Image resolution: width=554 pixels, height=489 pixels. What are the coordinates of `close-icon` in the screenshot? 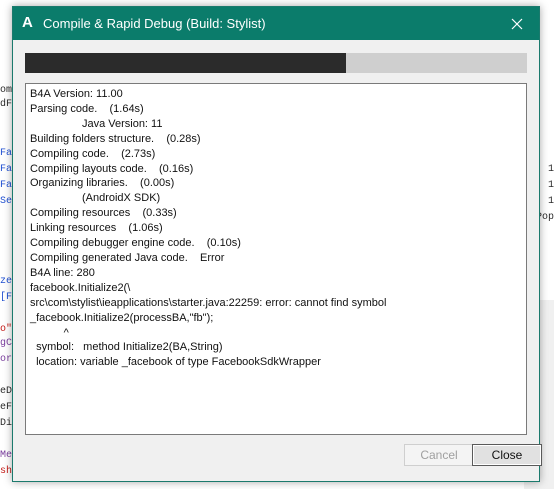 It's located at (517, 23).